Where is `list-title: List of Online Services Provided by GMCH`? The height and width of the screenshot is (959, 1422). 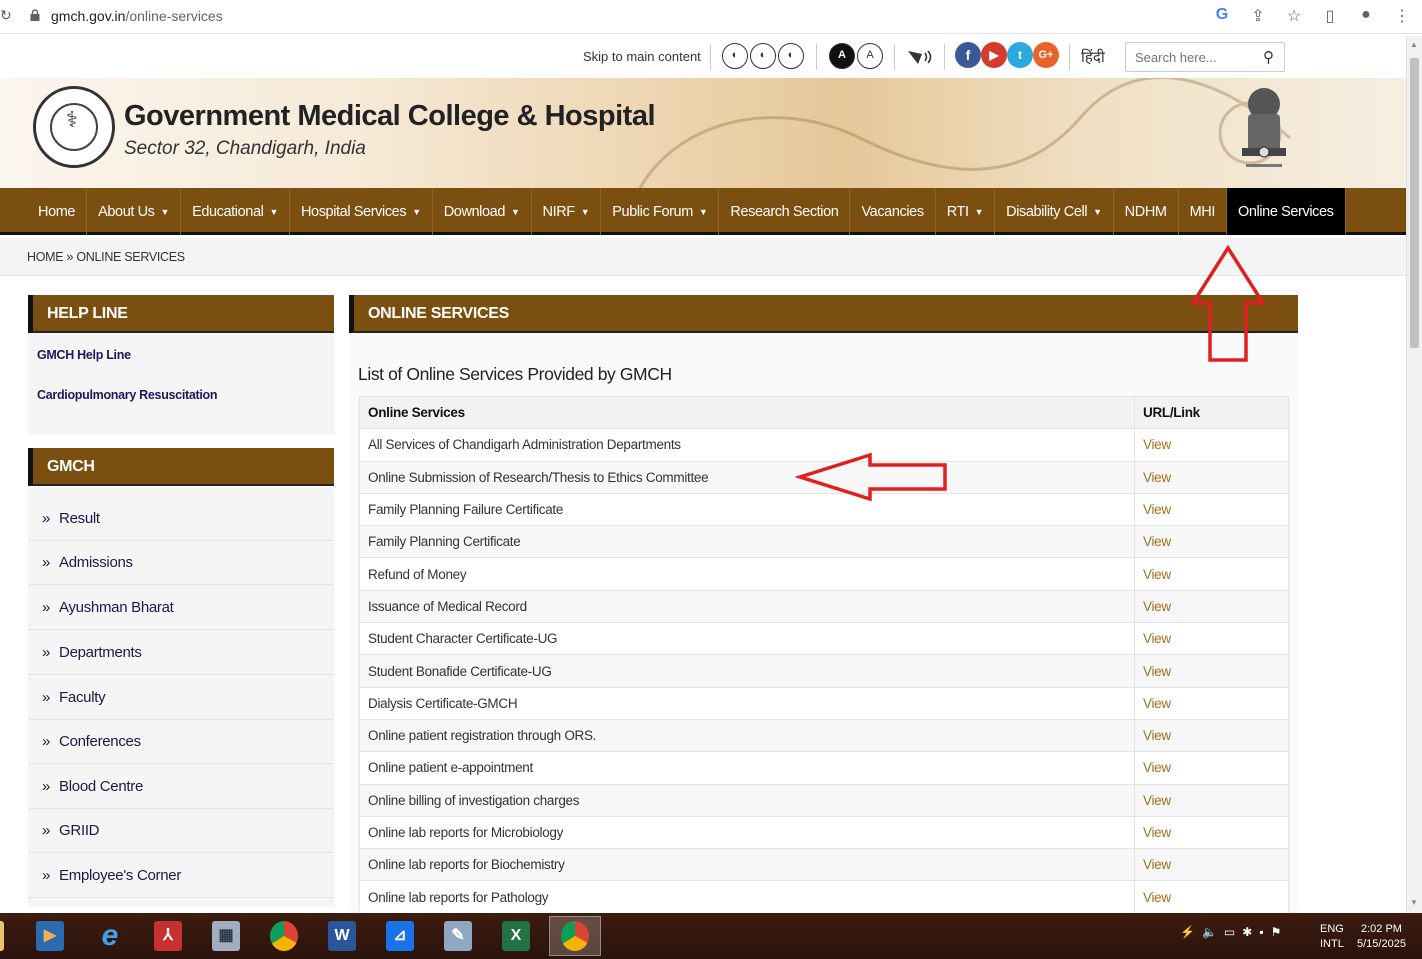 list-title: List of Online Services Provided by GMCH is located at coordinates (515, 374).